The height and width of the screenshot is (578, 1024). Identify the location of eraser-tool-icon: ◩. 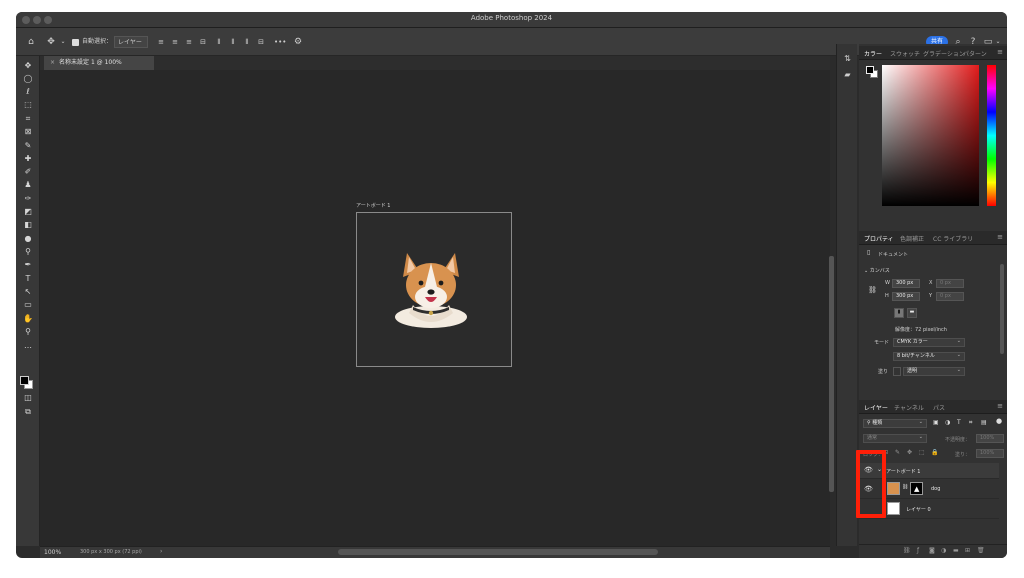
(28, 212).